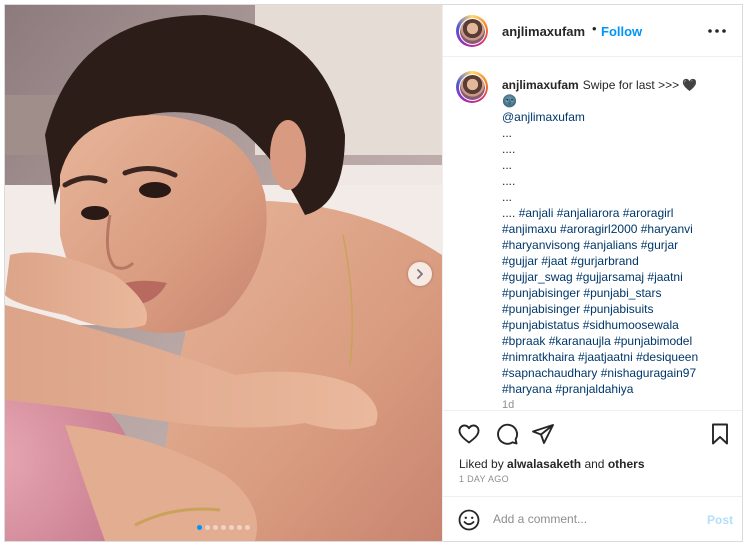 This screenshot has width=749, height=547. I want to click on chevron-right-icon, so click(420, 274).